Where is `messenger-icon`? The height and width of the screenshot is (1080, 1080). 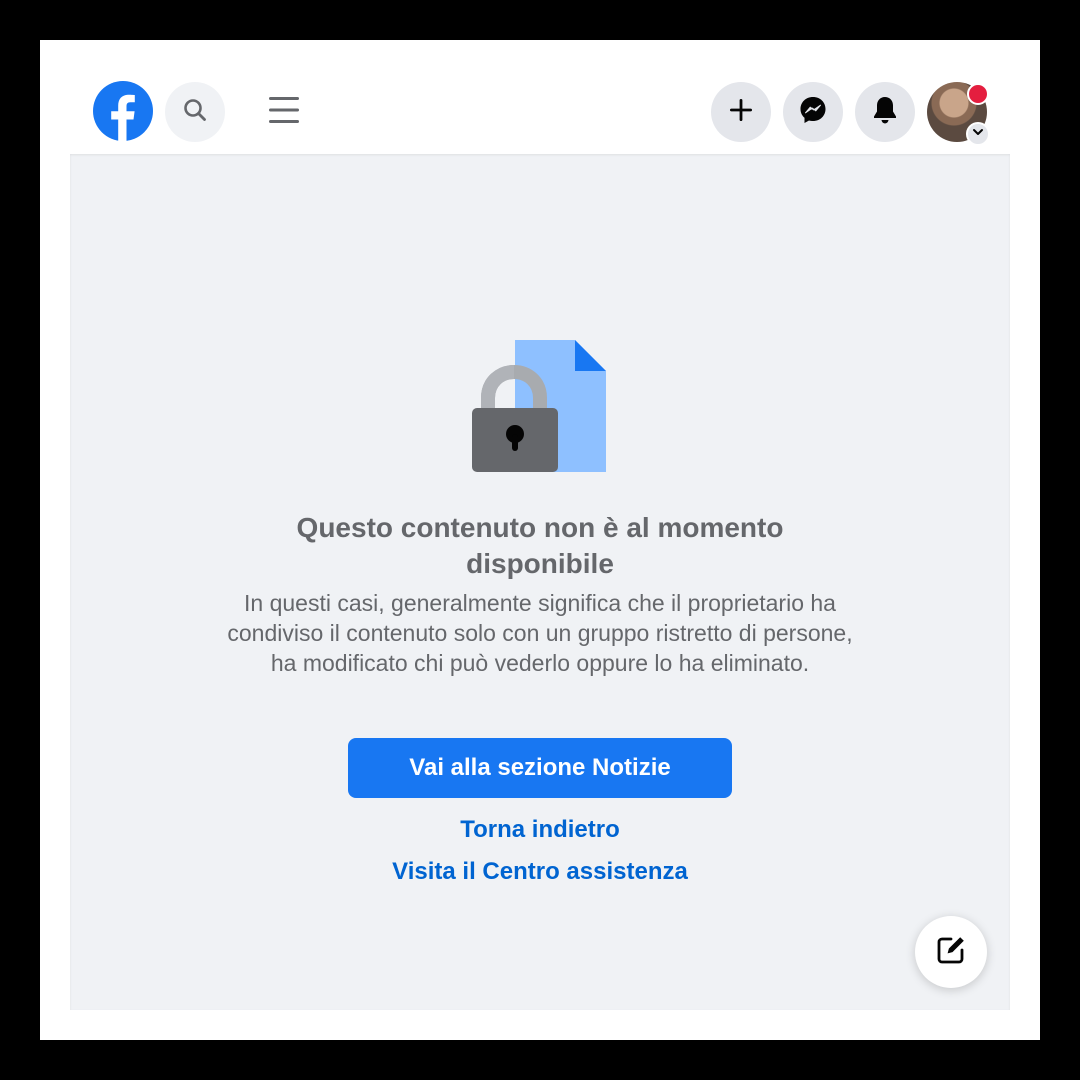
messenger-icon is located at coordinates (813, 112).